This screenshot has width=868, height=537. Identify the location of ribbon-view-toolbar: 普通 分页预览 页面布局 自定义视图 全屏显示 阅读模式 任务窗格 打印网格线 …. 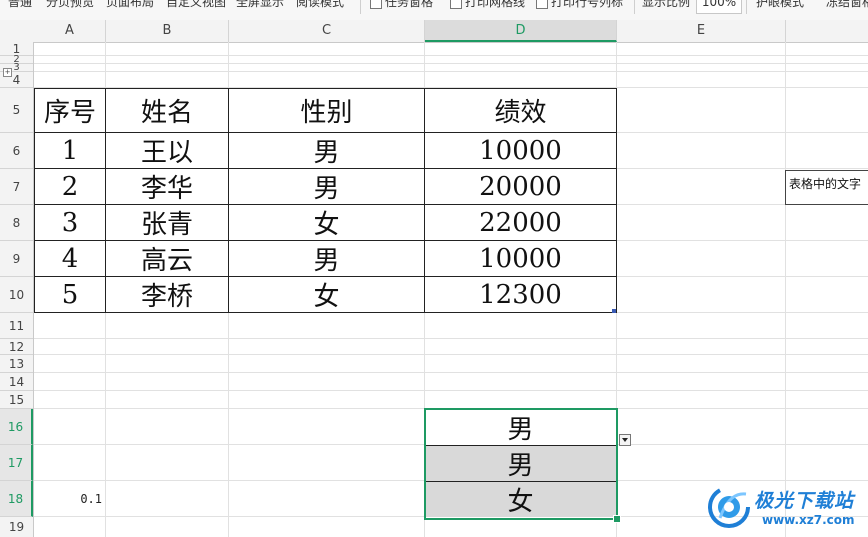
(434, 10).